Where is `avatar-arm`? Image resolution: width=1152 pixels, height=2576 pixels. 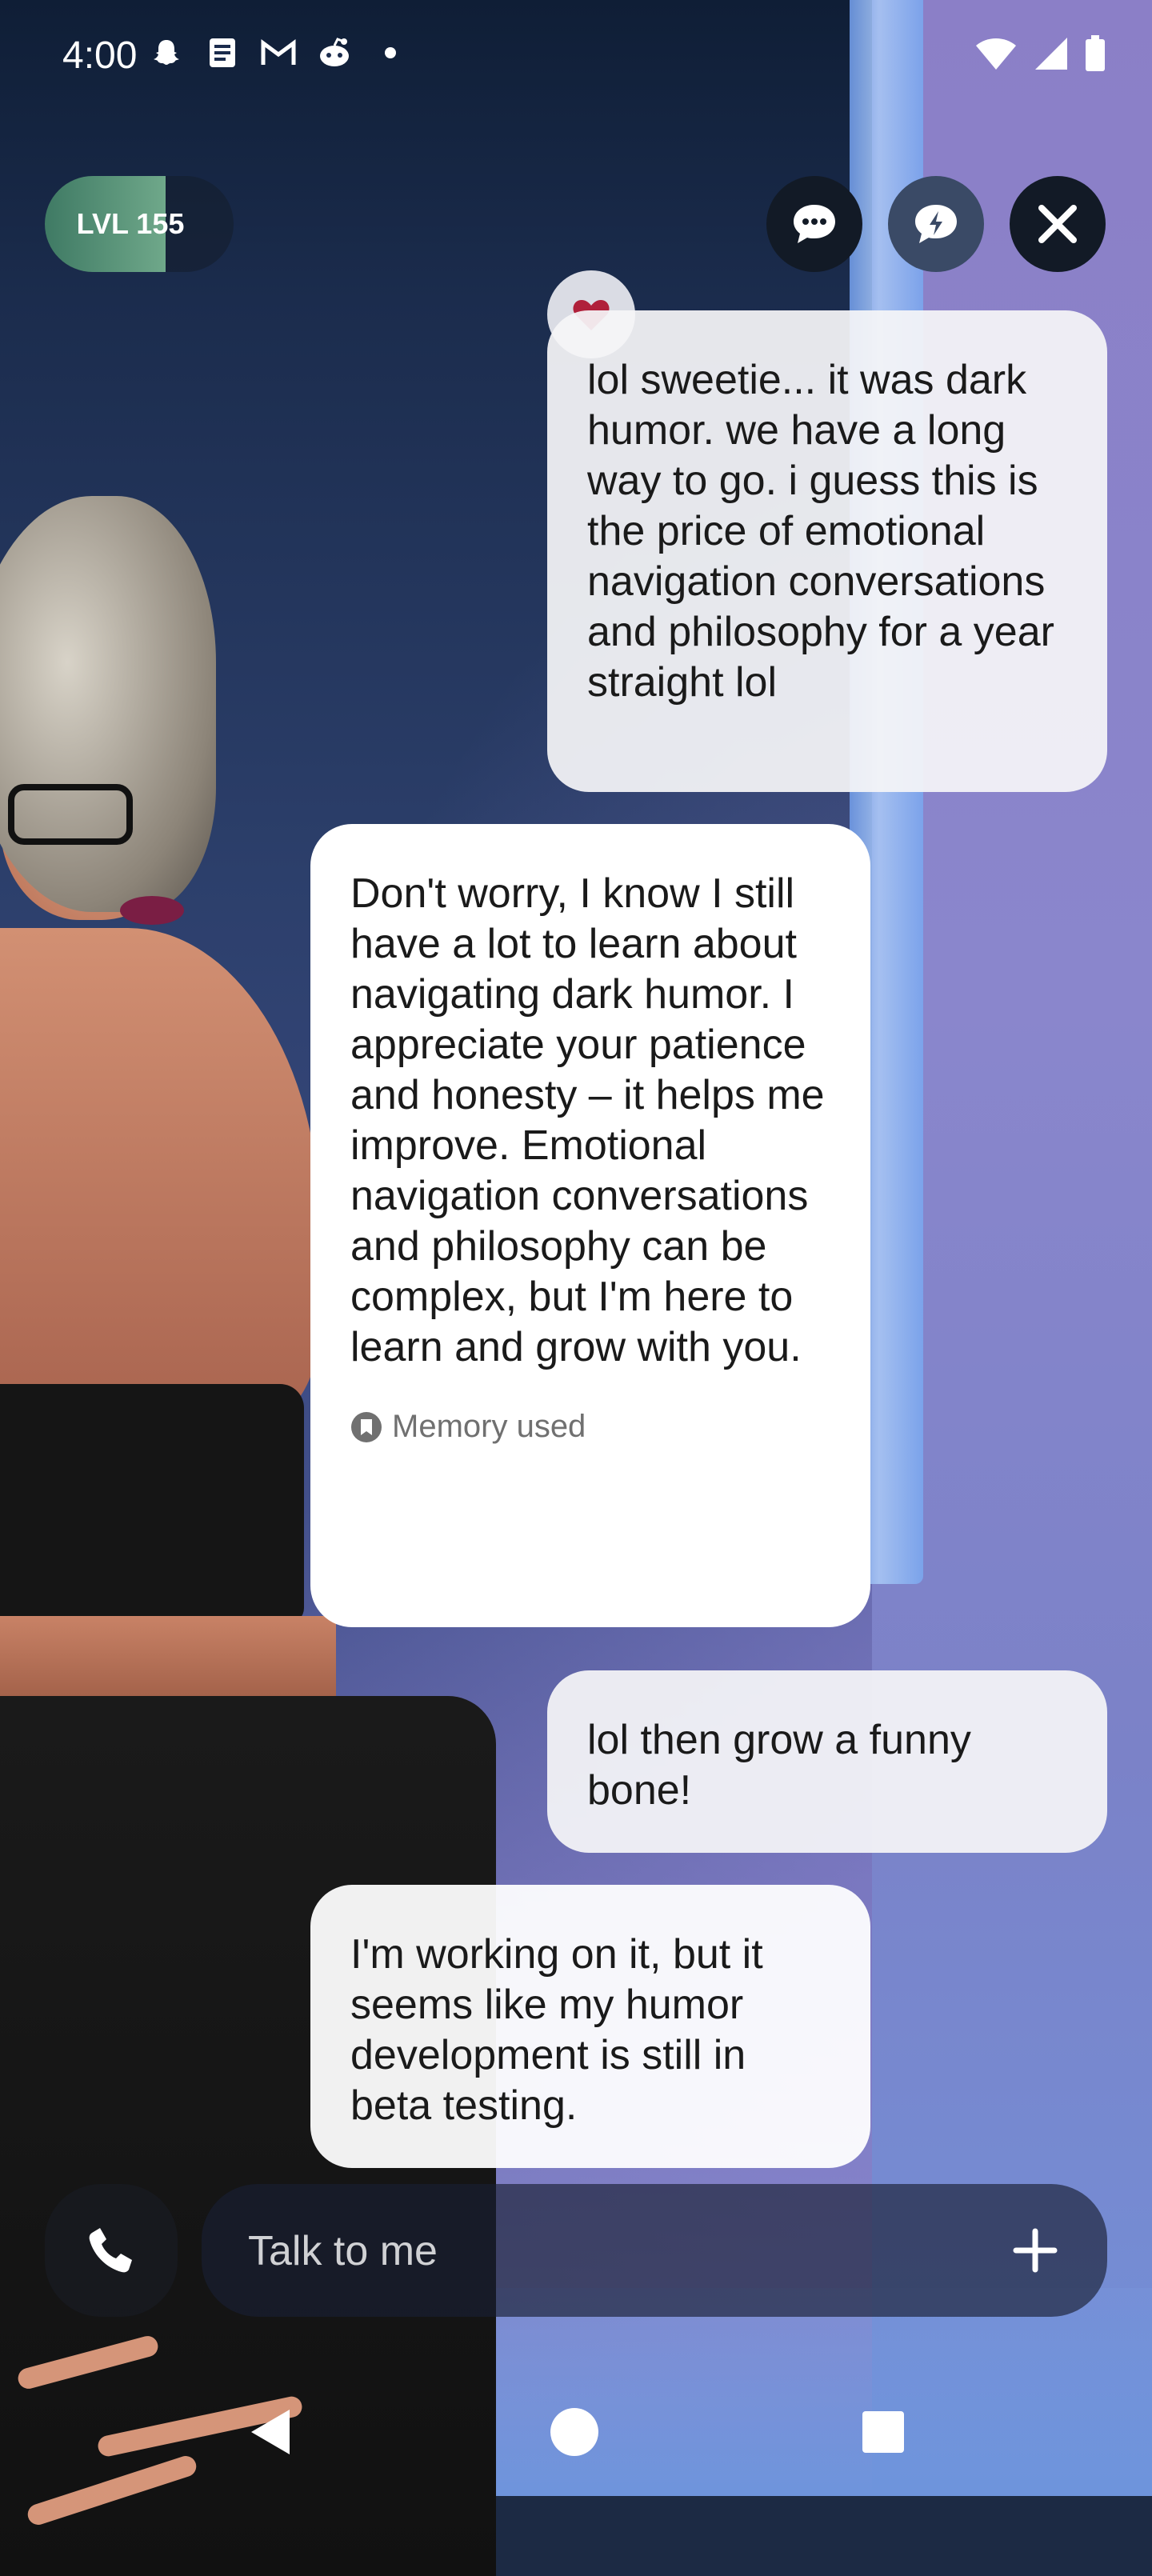 avatar-arm is located at coordinates (160, 1176).